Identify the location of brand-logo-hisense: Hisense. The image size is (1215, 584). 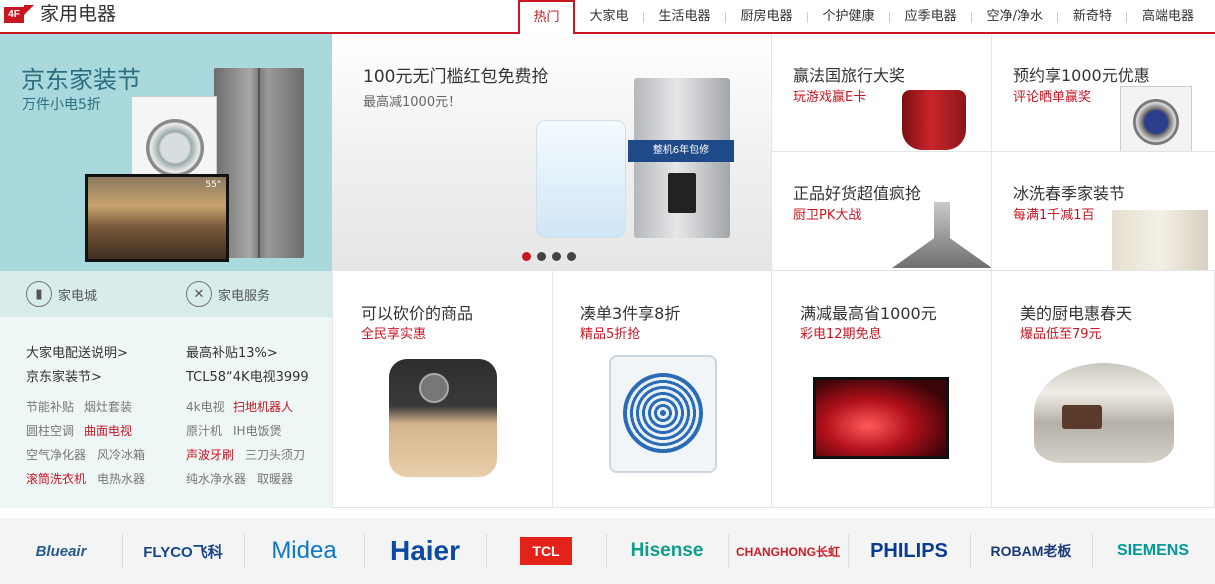
(667, 551).